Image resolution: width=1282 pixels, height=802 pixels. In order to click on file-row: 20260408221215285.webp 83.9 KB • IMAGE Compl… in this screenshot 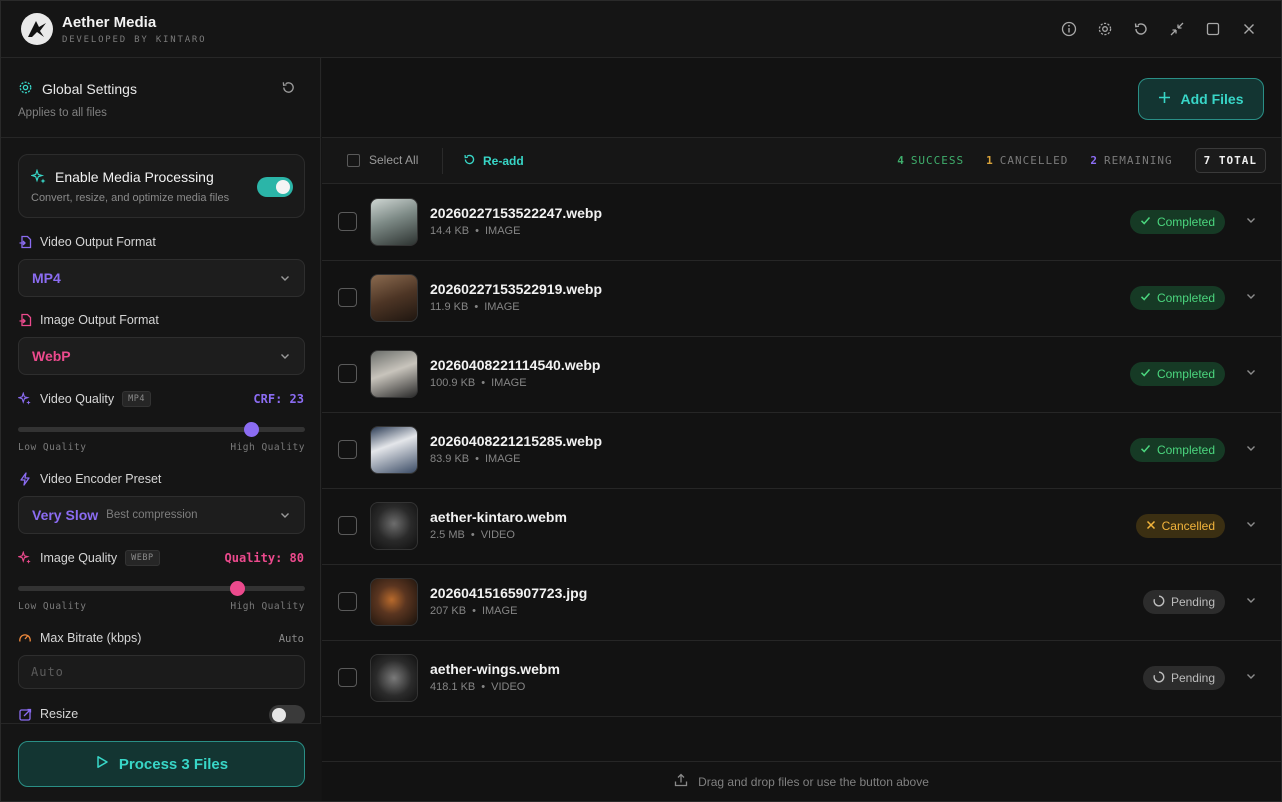, I will do `click(801, 451)`.